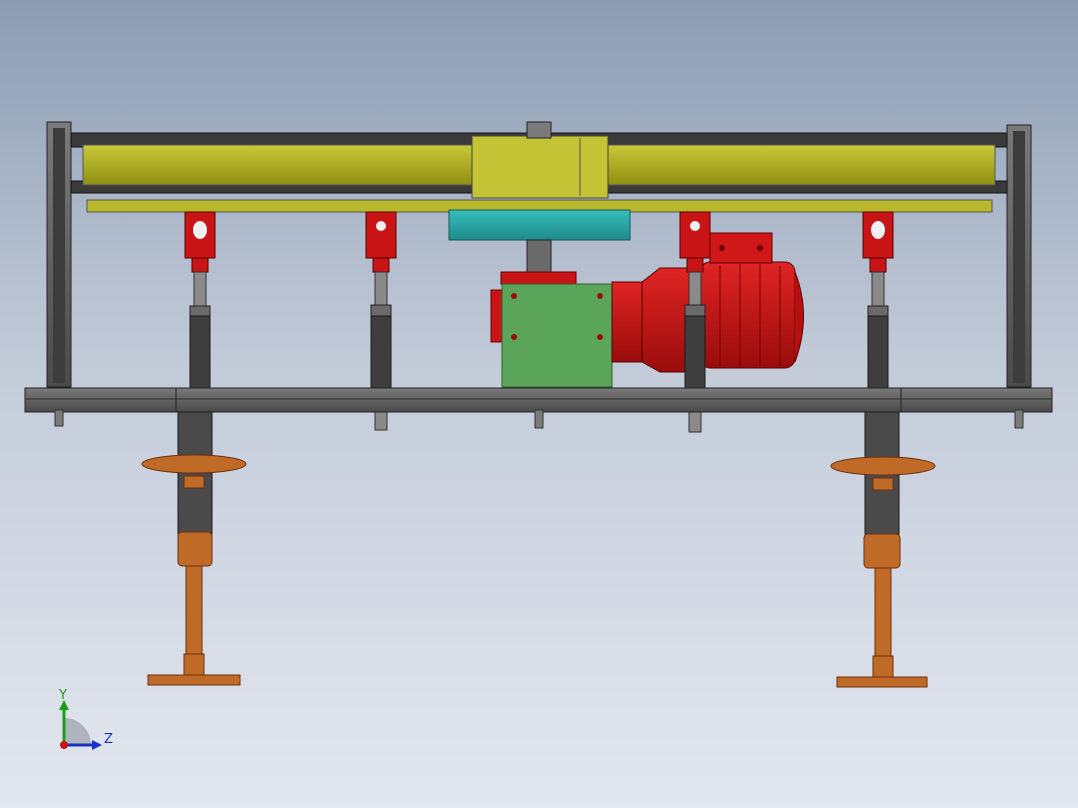 This screenshot has width=1078, height=808. What do you see at coordinates (539, 241) in the screenshot?
I see `teal-pulley` at bounding box center [539, 241].